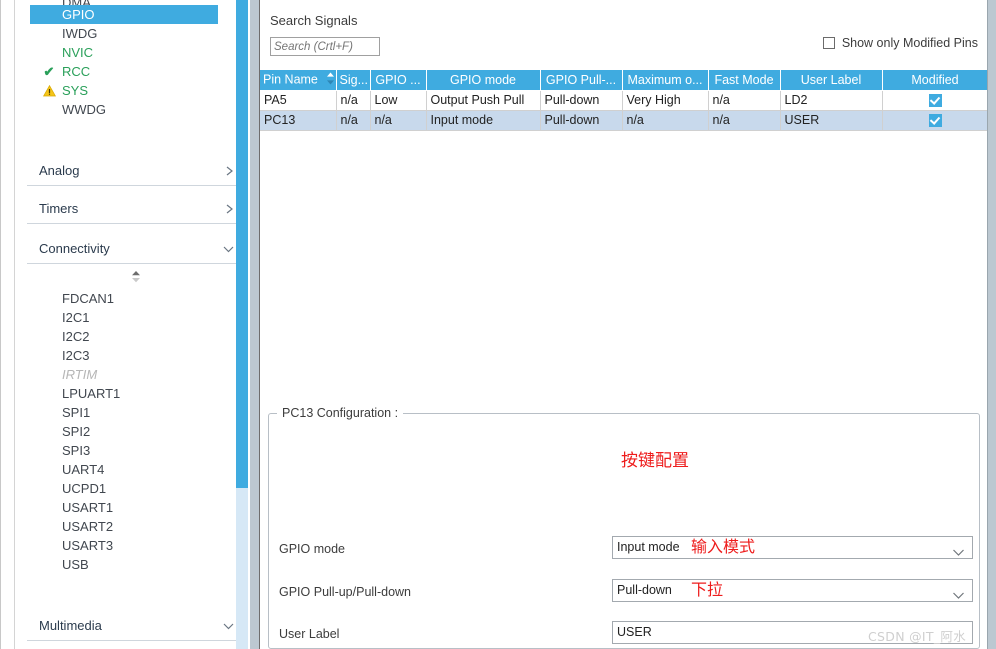 This screenshot has height=649, width=996. Describe the element at coordinates (135, 469) in the screenshot. I see `connectivity-item-uart4: UART4` at that location.